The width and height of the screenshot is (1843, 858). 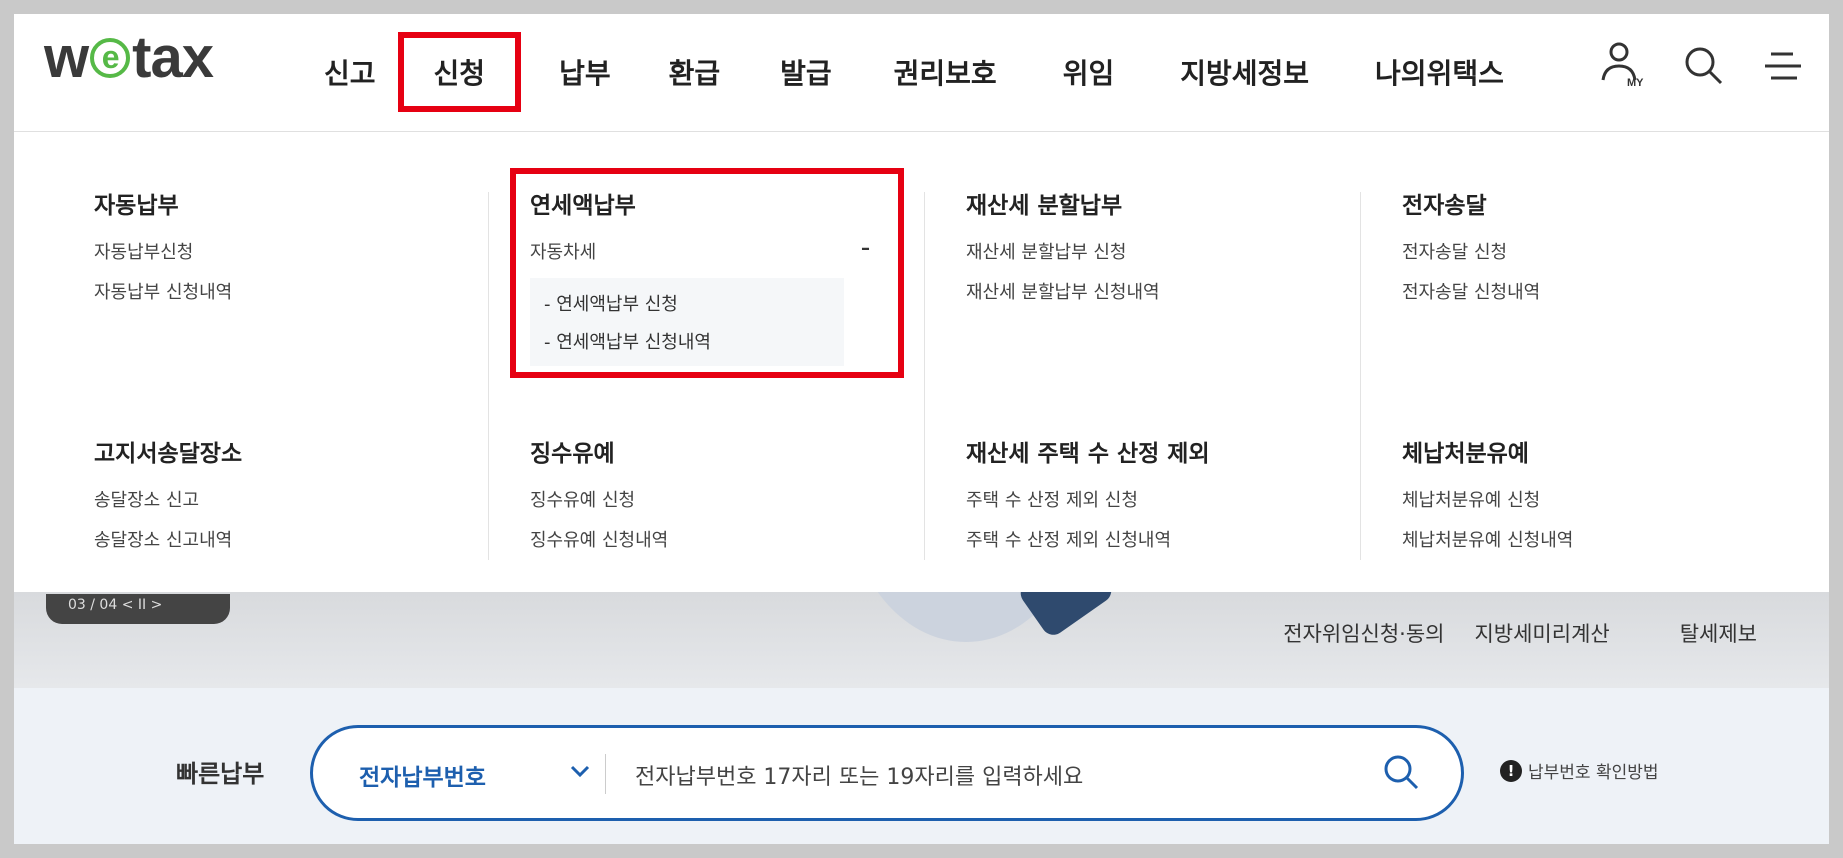 What do you see at coordinates (1063, 203) in the screenshot?
I see `group-title: 재산세 분할납부` at bounding box center [1063, 203].